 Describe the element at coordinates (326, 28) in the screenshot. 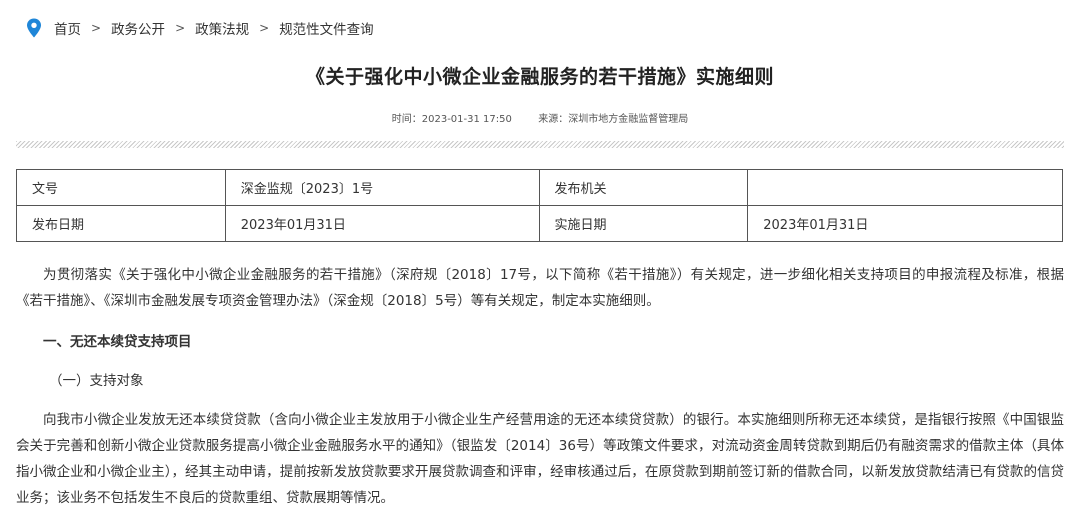

I see `breadcrumb-normative-documents: 规范性文件查询` at that location.